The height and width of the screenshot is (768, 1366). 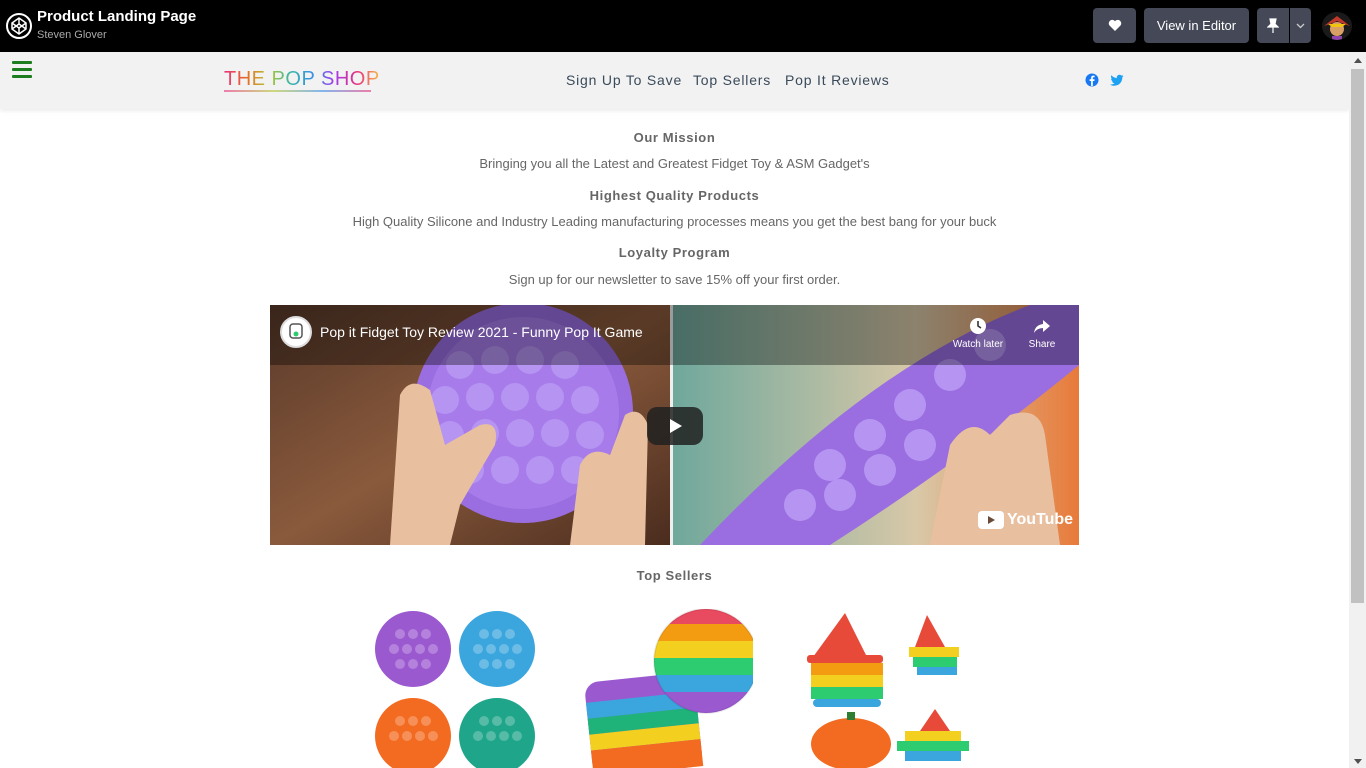 What do you see at coordinates (890, 688) in the screenshot?
I see `product-image-halloween-pop-its` at bounding box center [890, 688].